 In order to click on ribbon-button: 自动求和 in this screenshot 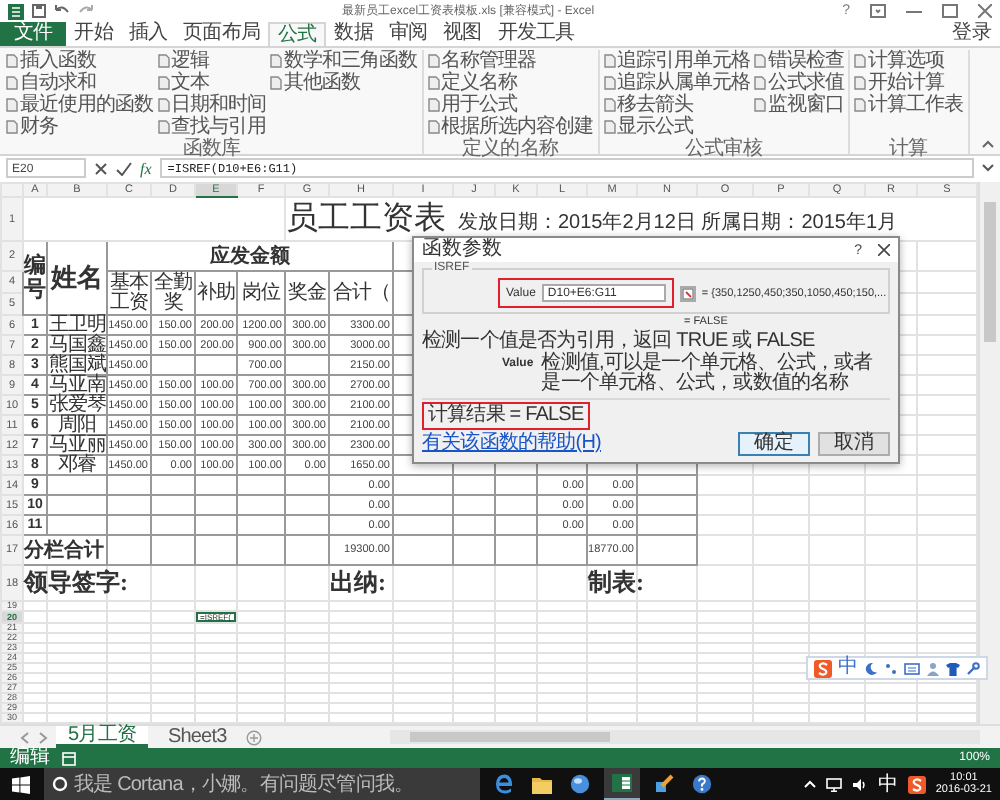, I will do `click(79, 83)`.